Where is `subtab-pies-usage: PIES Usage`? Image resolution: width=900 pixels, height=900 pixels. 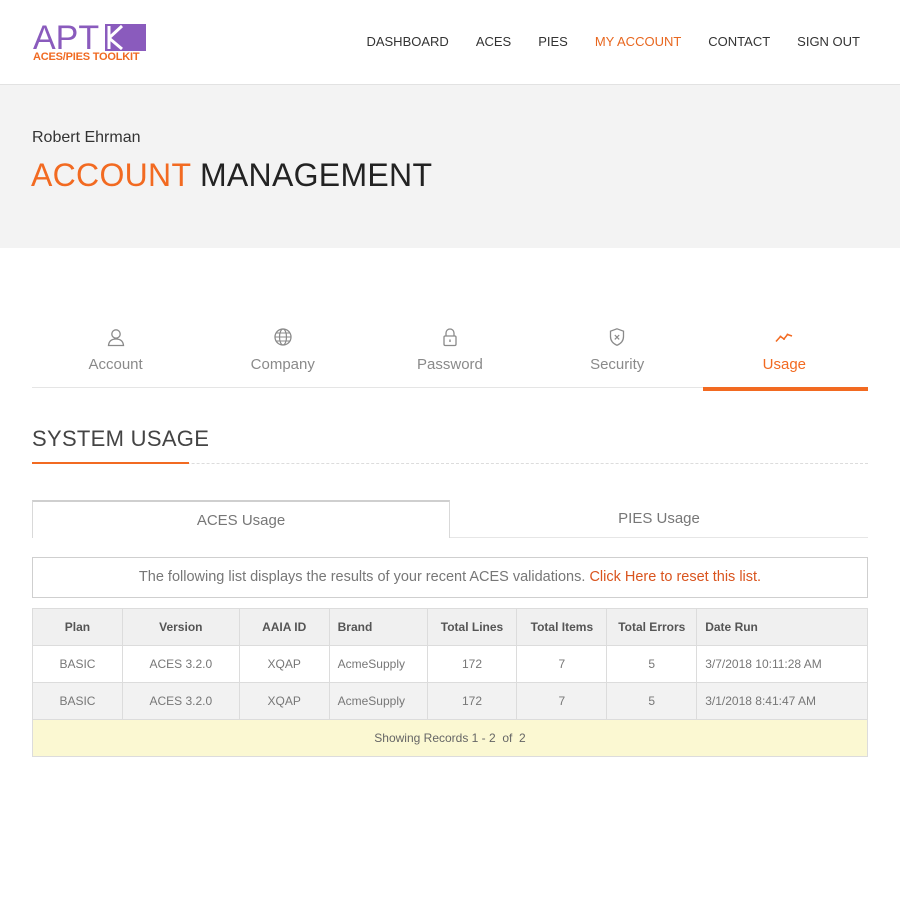
subtab-pies-usage: PIES Usage is located at coordinates (659, 519).